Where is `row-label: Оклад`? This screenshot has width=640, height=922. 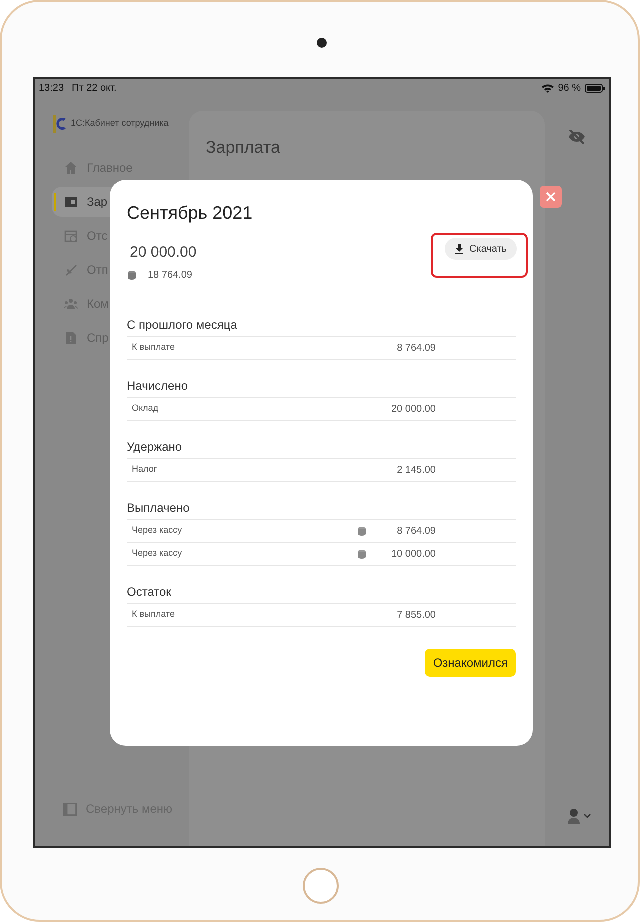 row-label: Оклад is located at coordinates (146, 409).